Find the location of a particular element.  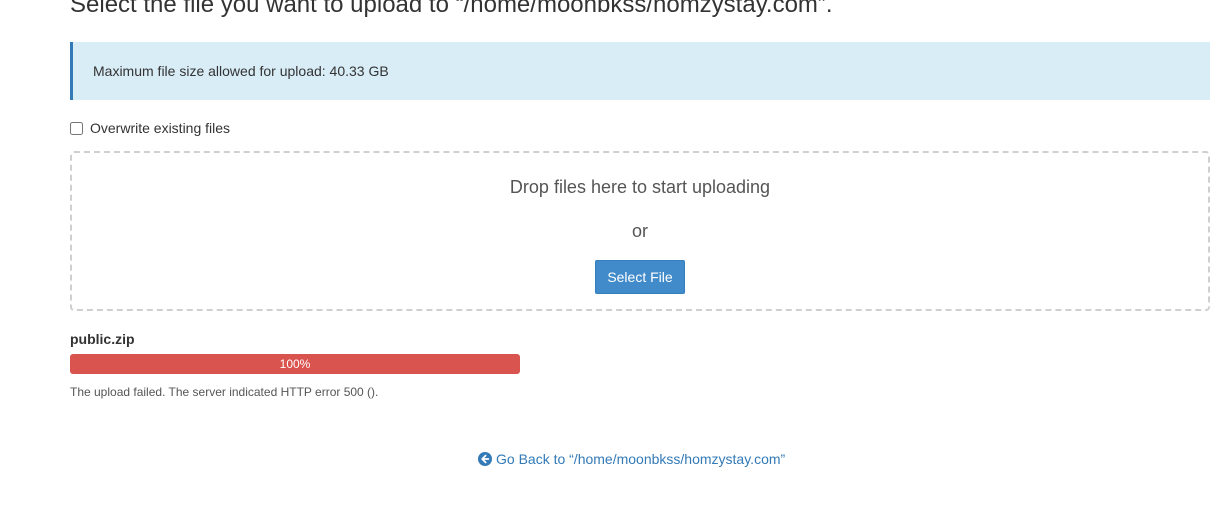

or-separator: or is located at coordinates (639, 231).